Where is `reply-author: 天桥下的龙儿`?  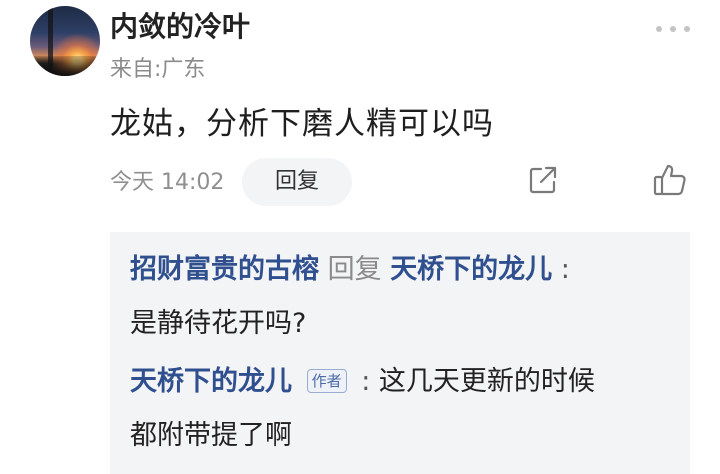
reply-author: 天桥下的龙儿 is located at coordinates (211, 381).